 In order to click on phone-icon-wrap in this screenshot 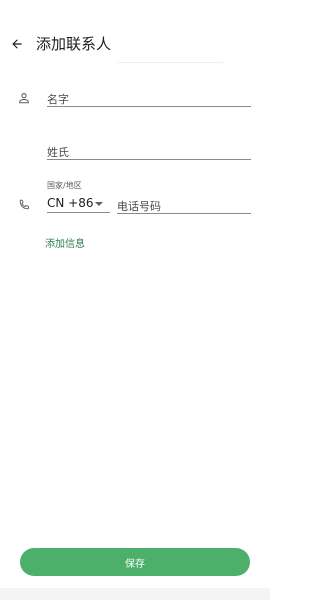, I will do `click(24, 205)`.